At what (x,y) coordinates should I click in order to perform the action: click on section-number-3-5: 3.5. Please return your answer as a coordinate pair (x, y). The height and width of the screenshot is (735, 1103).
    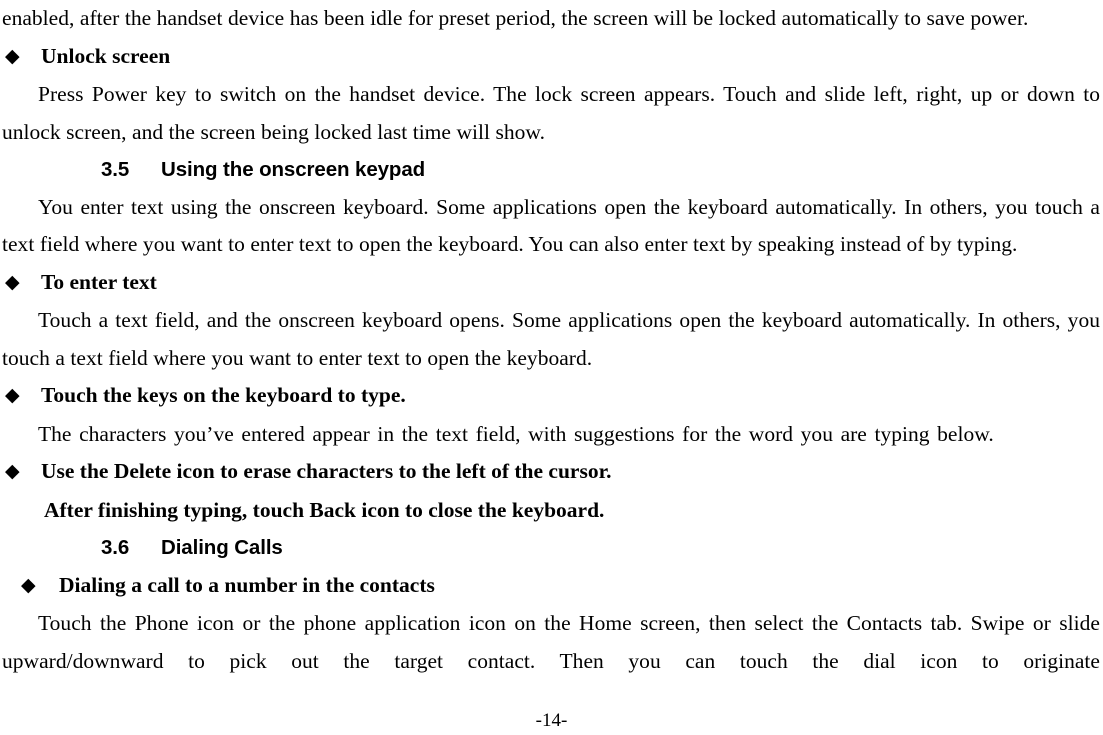
    Looking at the image, I should click on (115, 169).